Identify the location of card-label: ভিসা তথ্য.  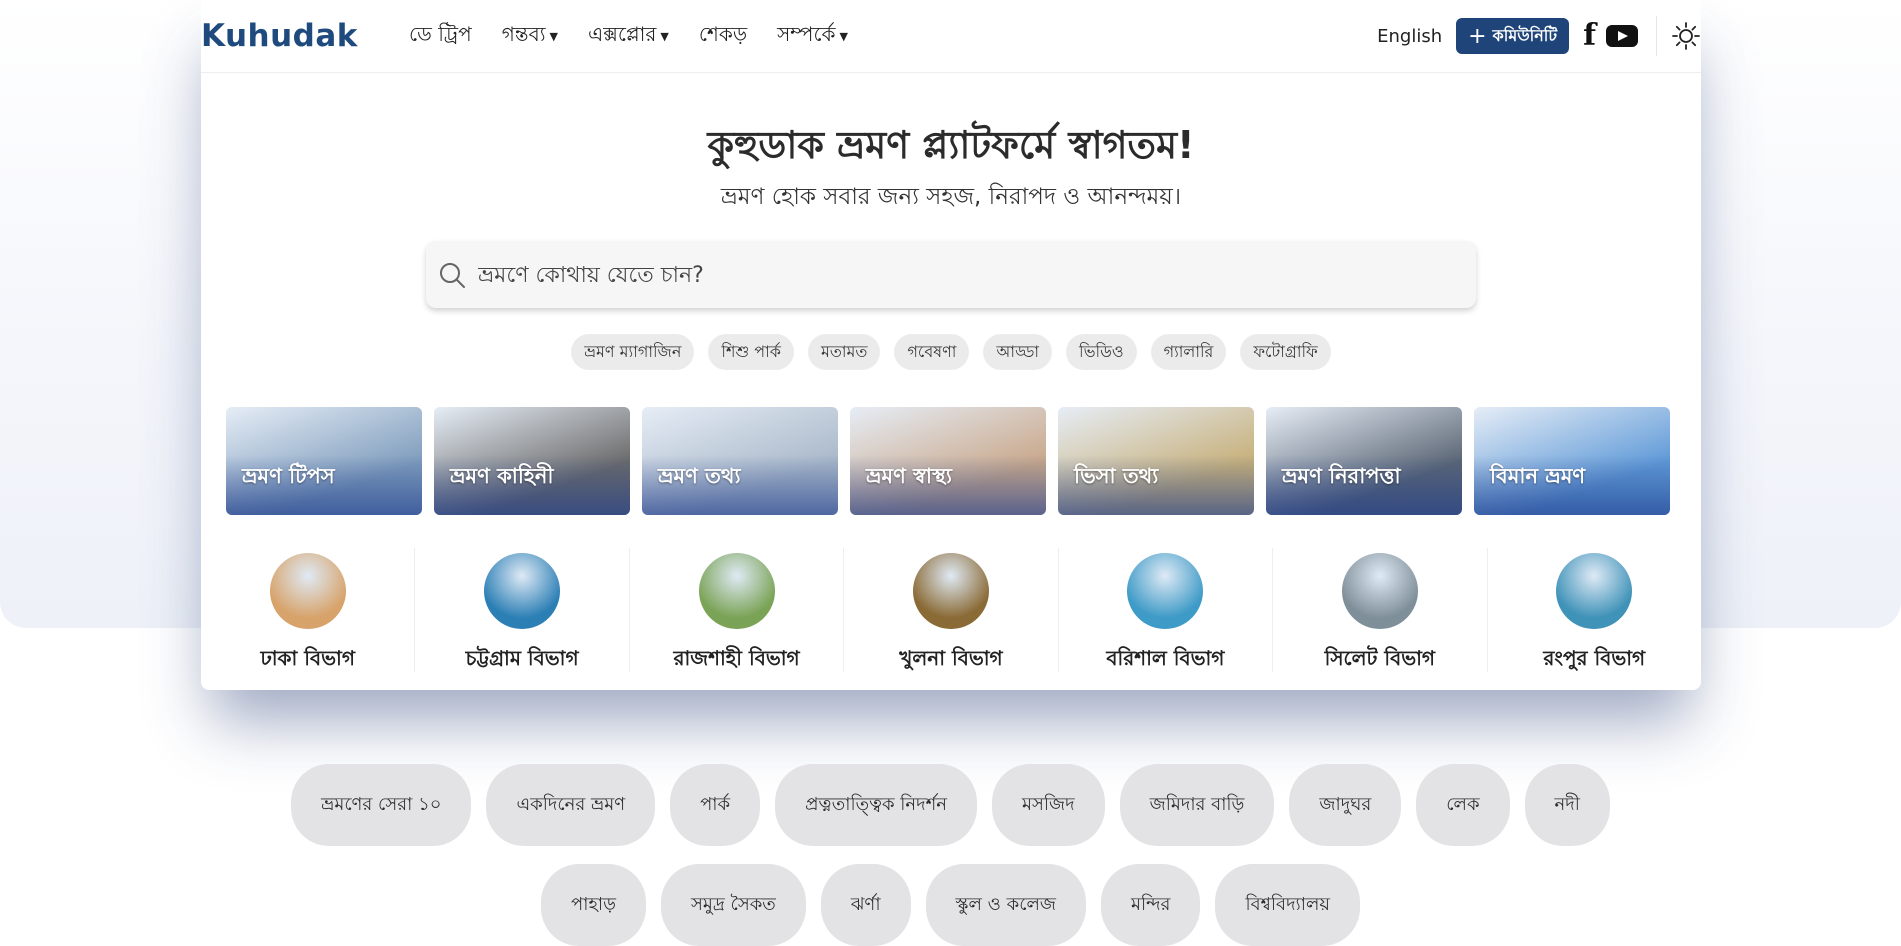
(1116, 476).